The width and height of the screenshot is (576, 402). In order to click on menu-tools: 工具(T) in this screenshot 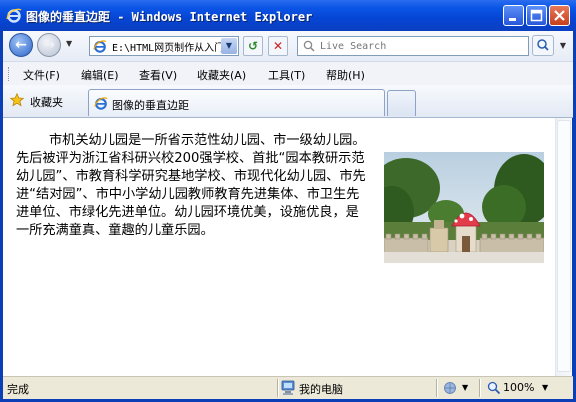, I will do `click(286, 75)`.